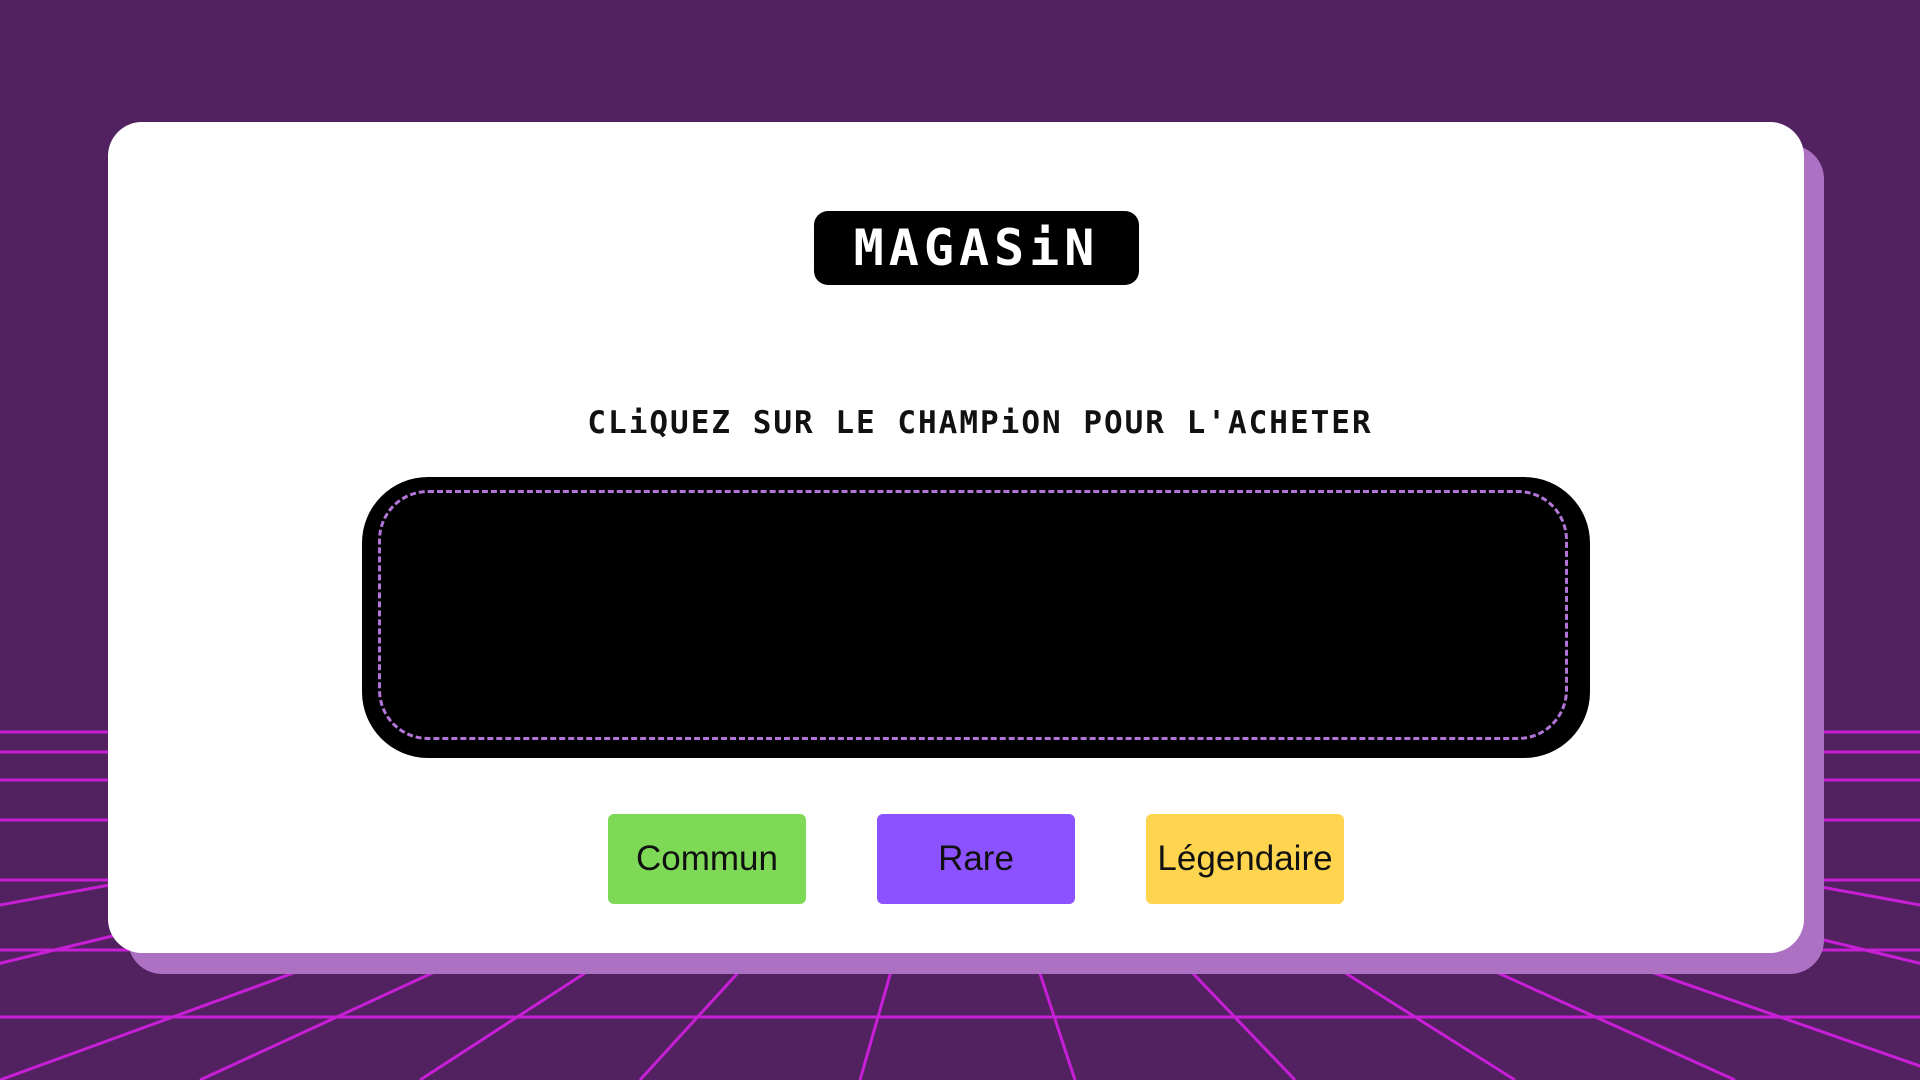 This screenshot has width=1920, height=1080. I want to click on commun-button: Commun, so click(707, 859).